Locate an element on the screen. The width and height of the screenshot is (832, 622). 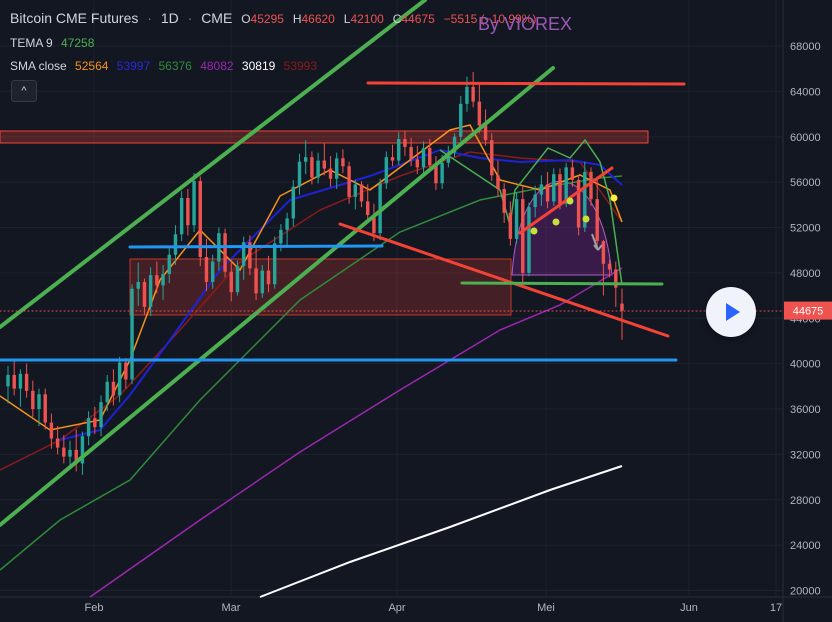
y-tick-label: 68000 is located at coordinates (805, 47).